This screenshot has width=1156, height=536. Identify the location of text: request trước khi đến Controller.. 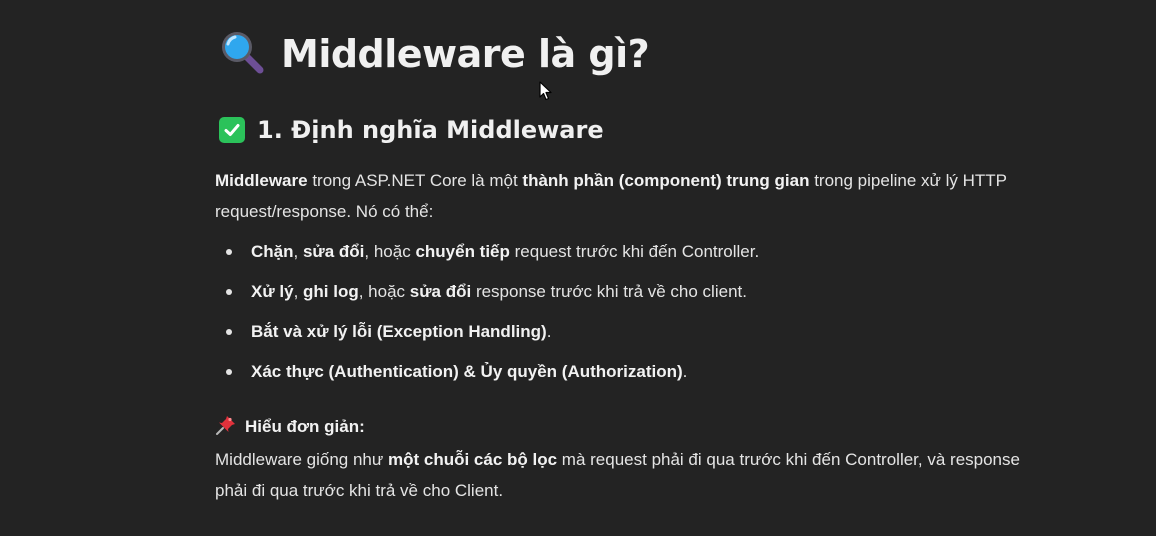
(634, 251).